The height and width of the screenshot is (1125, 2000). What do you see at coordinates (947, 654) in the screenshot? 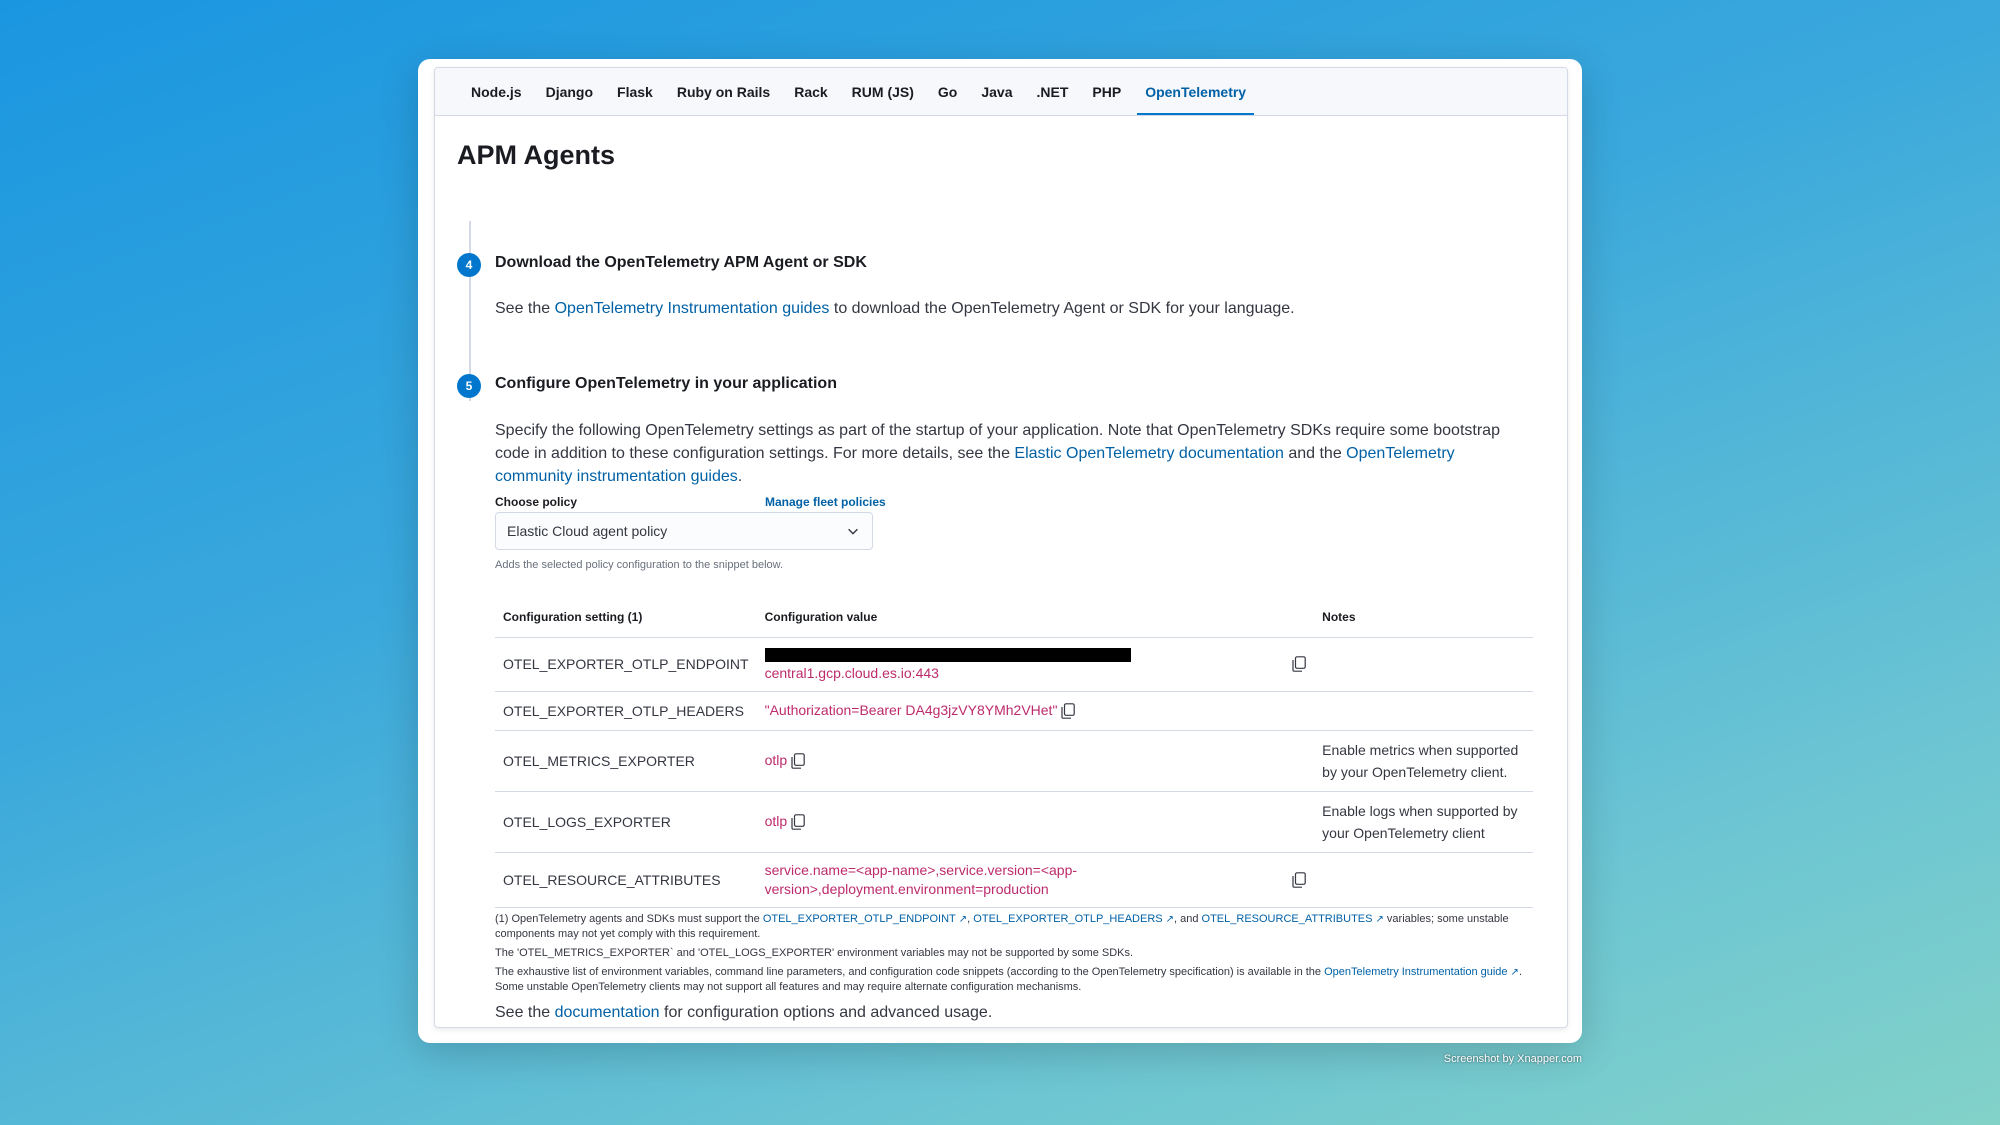
I see `redacted-region` at bounding box center [947, 654].